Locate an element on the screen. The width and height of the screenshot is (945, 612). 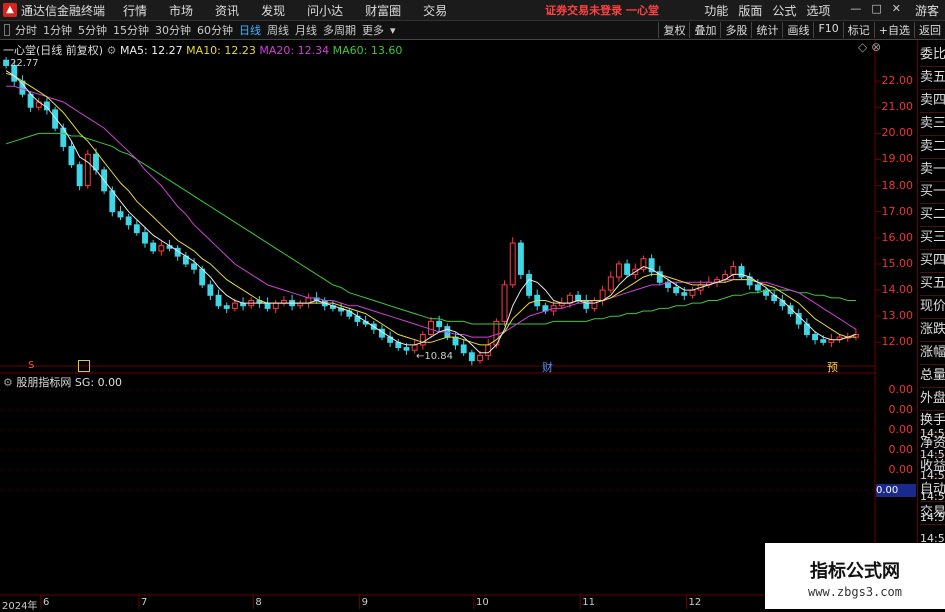
maximize-icon: □ is located at coordinates (876, 10).